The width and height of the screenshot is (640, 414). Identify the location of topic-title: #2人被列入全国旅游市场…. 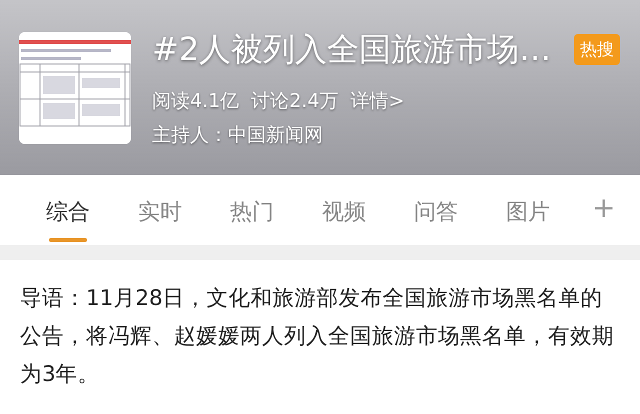
(352, 49).